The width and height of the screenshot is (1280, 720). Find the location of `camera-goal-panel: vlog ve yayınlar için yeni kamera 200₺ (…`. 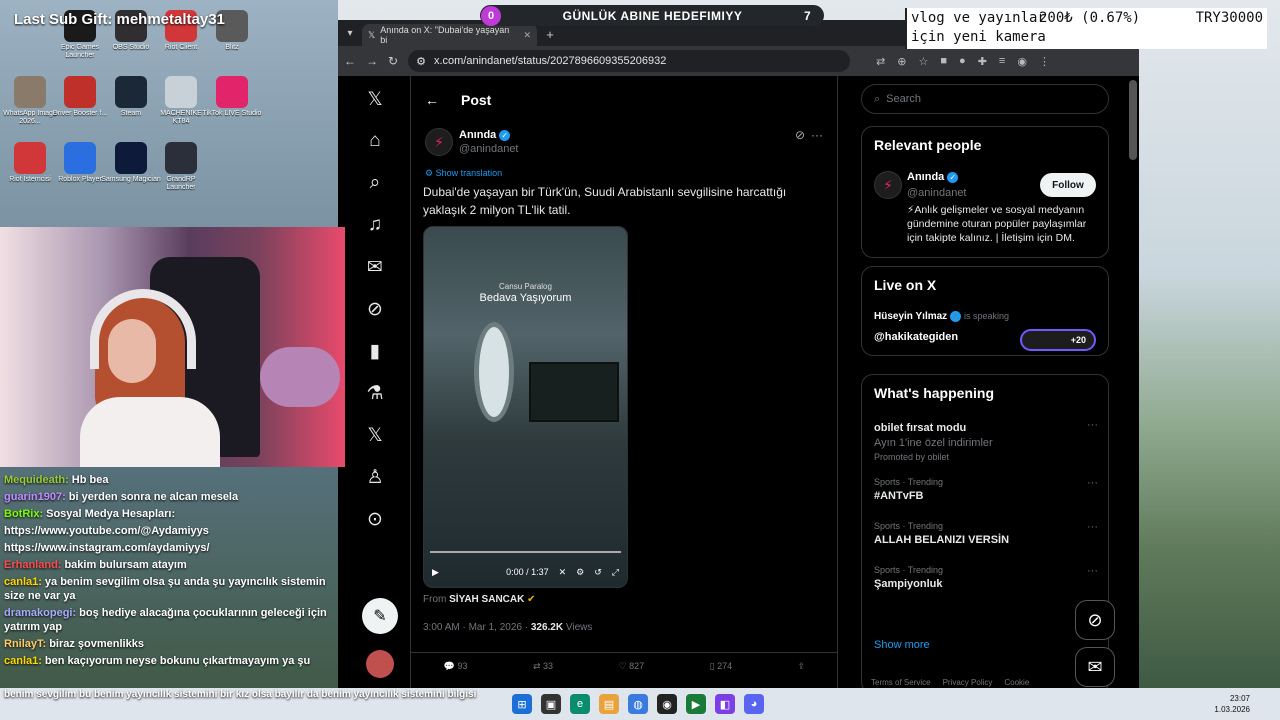

camera-goal-panel: vlog ve yayınlar için yeni kamera 200₺ (… is located at coordinates (1086, 28).